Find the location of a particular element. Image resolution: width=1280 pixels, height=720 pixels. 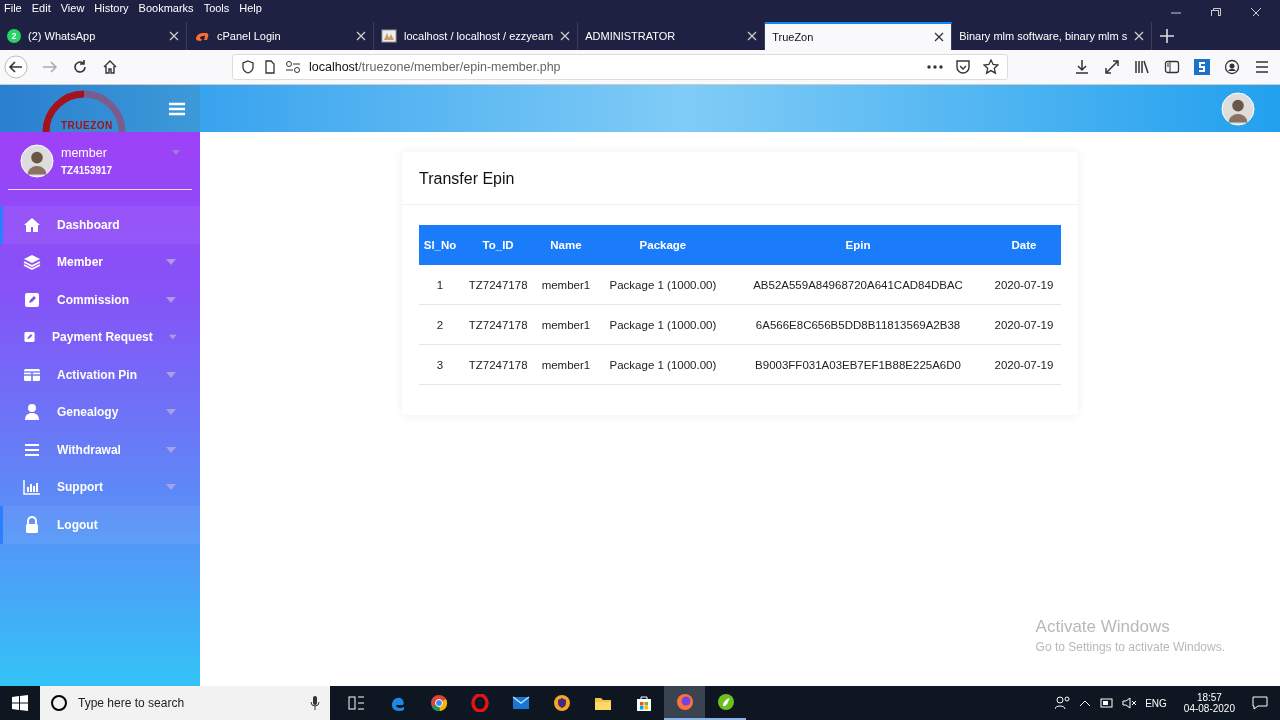

tab-icon is located at coordinates (389, 36).